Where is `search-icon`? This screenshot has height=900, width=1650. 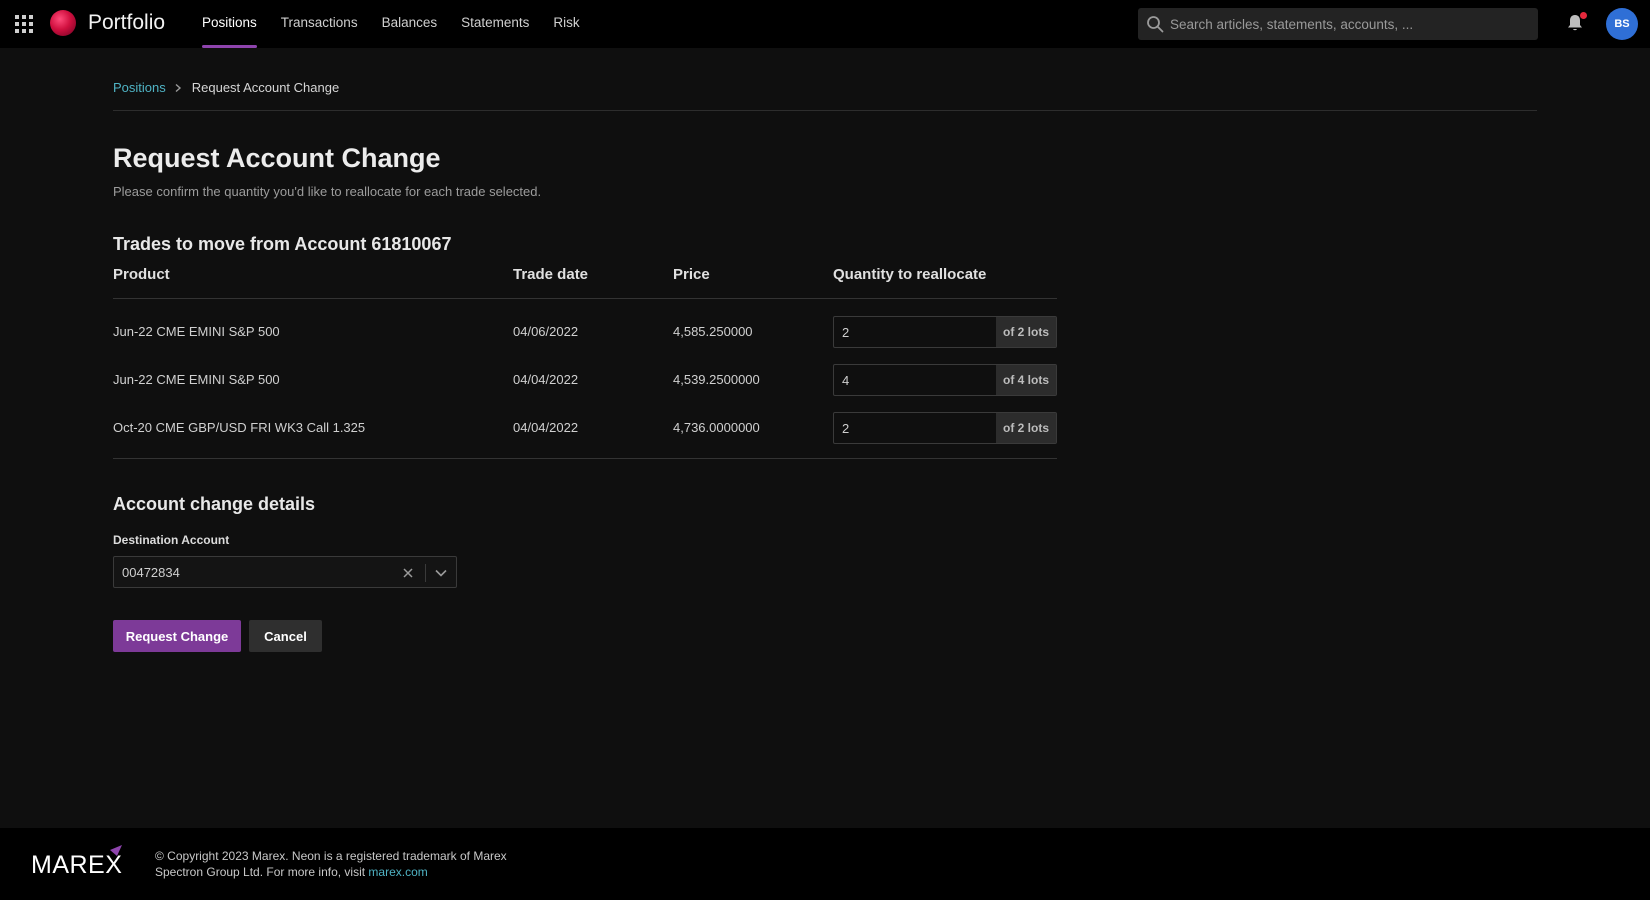 search-icon is located at coordinates (1155, 24).